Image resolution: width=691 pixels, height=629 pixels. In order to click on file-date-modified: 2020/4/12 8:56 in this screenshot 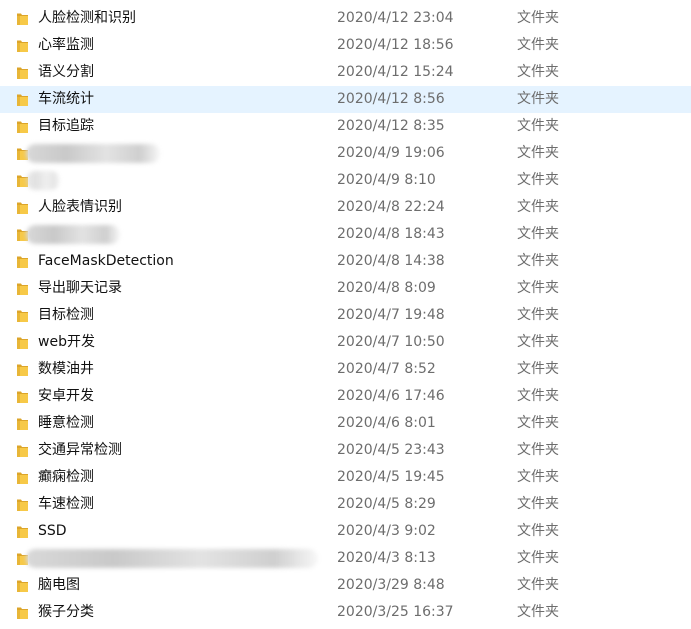, I will do `click(391, 99)`.